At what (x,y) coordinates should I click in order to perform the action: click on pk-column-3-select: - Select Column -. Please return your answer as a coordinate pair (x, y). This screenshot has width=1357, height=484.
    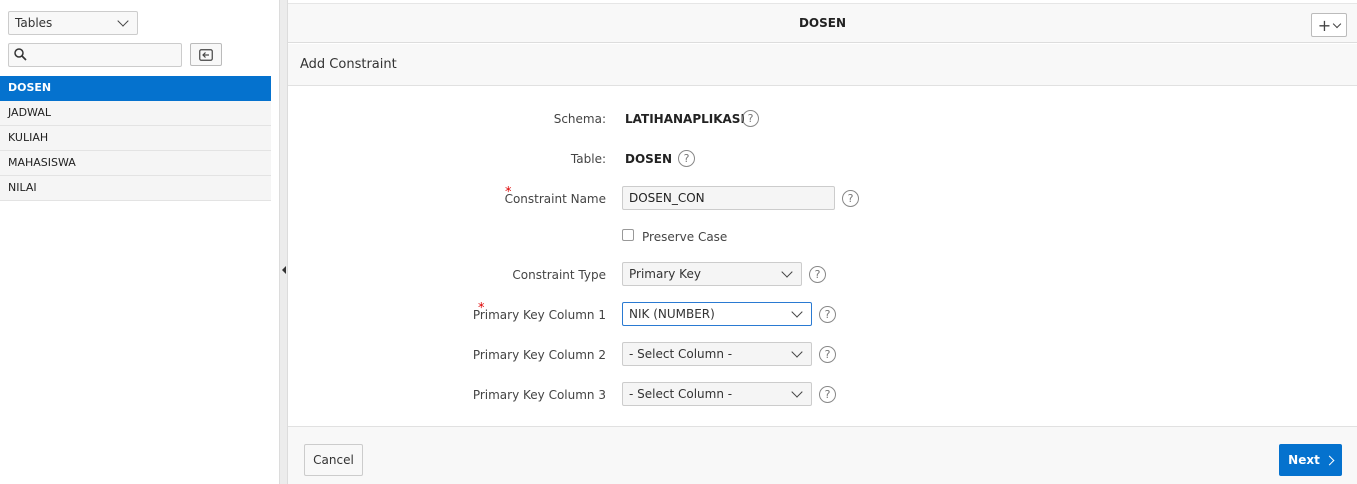
    Looking at the image, I should click on (717, 394).